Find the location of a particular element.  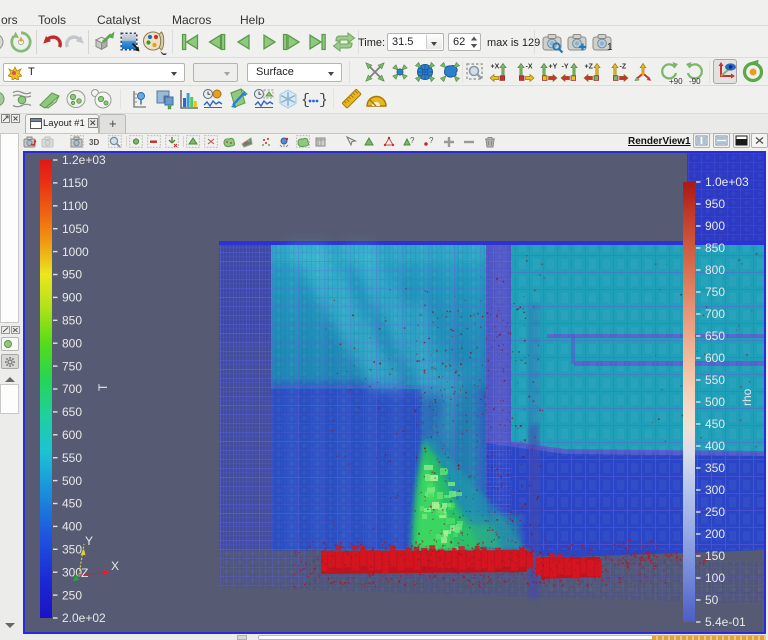

svg-text: 100 is located at coordinates (715, 578).